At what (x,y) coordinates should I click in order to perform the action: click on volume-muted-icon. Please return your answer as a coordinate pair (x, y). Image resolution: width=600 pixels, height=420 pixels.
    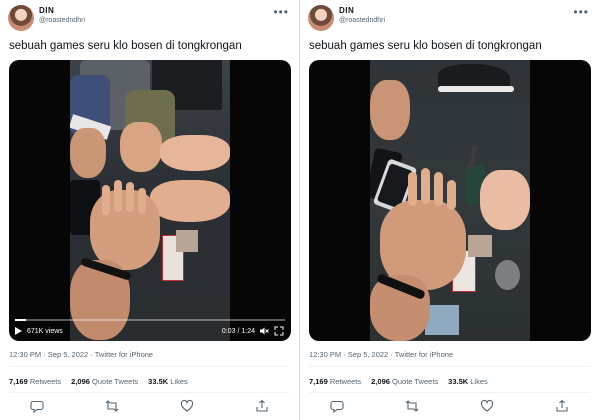
    Looking at the image, I should click on (264, 331).